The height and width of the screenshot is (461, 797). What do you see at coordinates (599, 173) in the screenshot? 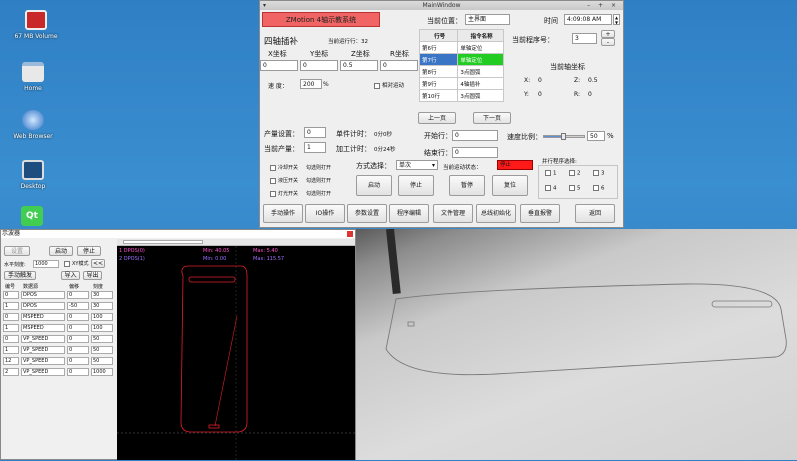
I see `parallel-checkbox-3: 3` at bounding box center [599, 173].